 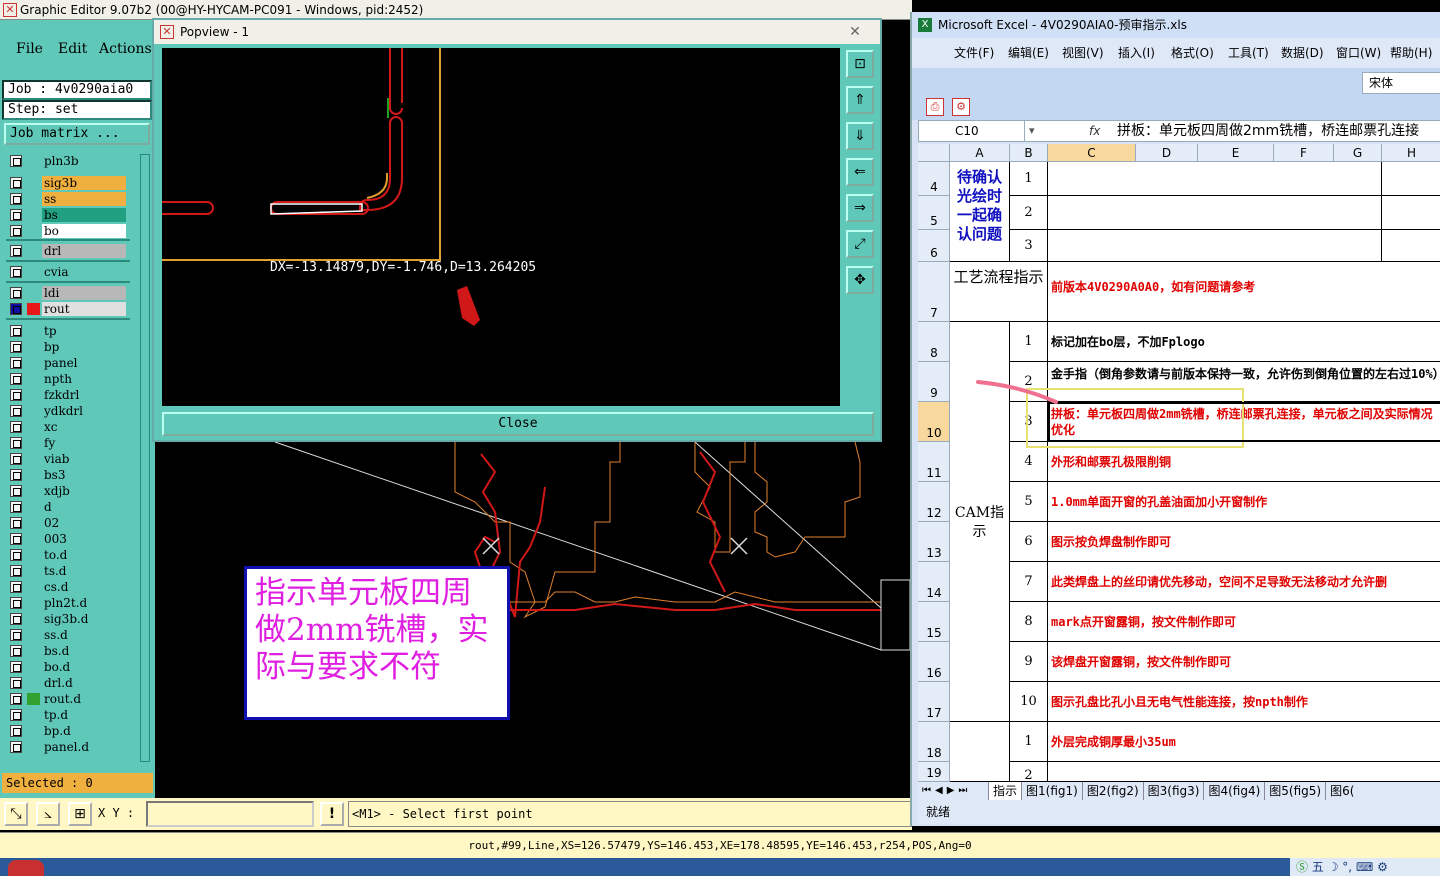 I want to click on layer-row: xc, so click(x=67, y=427).